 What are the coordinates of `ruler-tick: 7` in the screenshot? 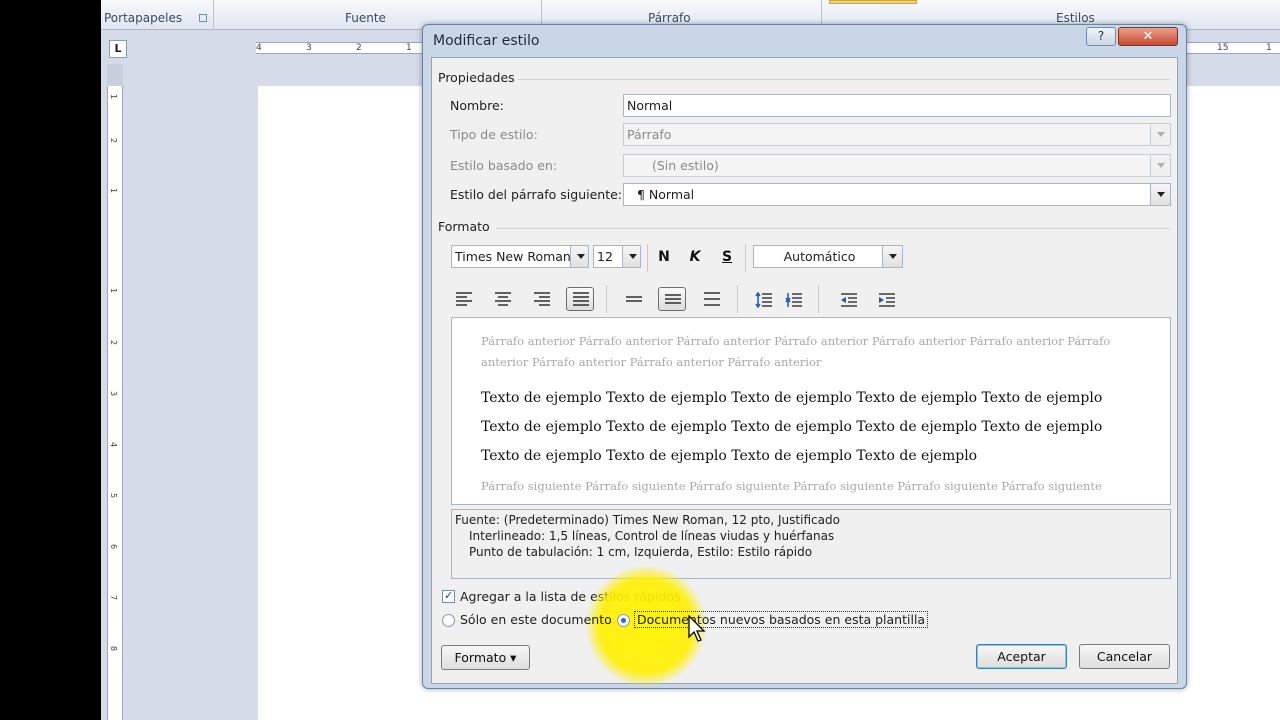 It's located at (114, 597).